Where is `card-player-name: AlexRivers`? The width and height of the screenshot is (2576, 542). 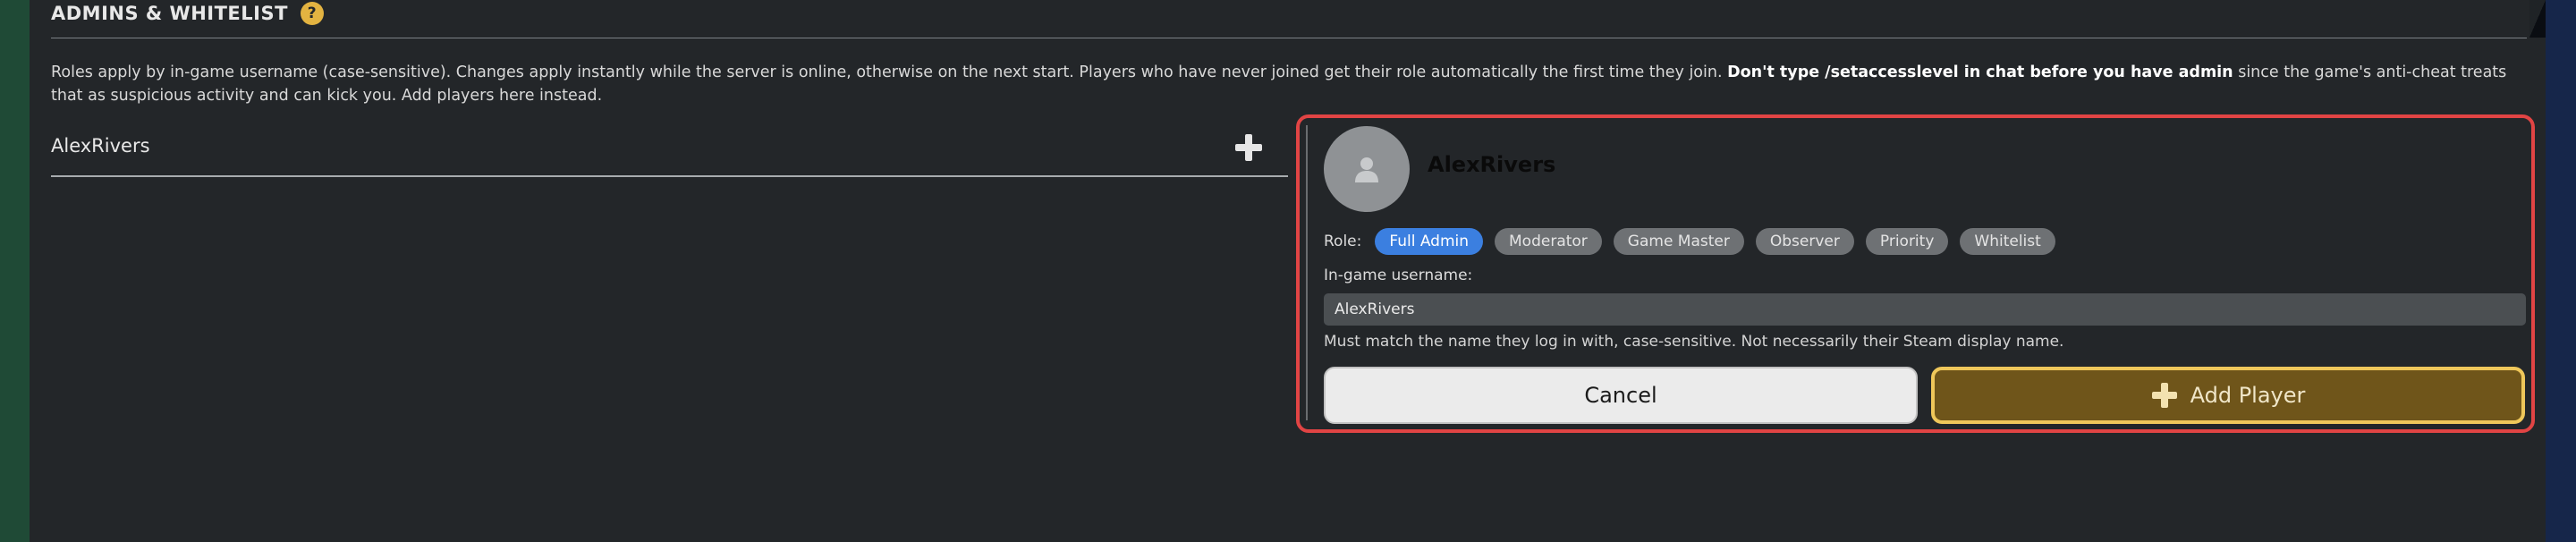 card-player-name: AlexRivers is located at coordinates (1492, 164).